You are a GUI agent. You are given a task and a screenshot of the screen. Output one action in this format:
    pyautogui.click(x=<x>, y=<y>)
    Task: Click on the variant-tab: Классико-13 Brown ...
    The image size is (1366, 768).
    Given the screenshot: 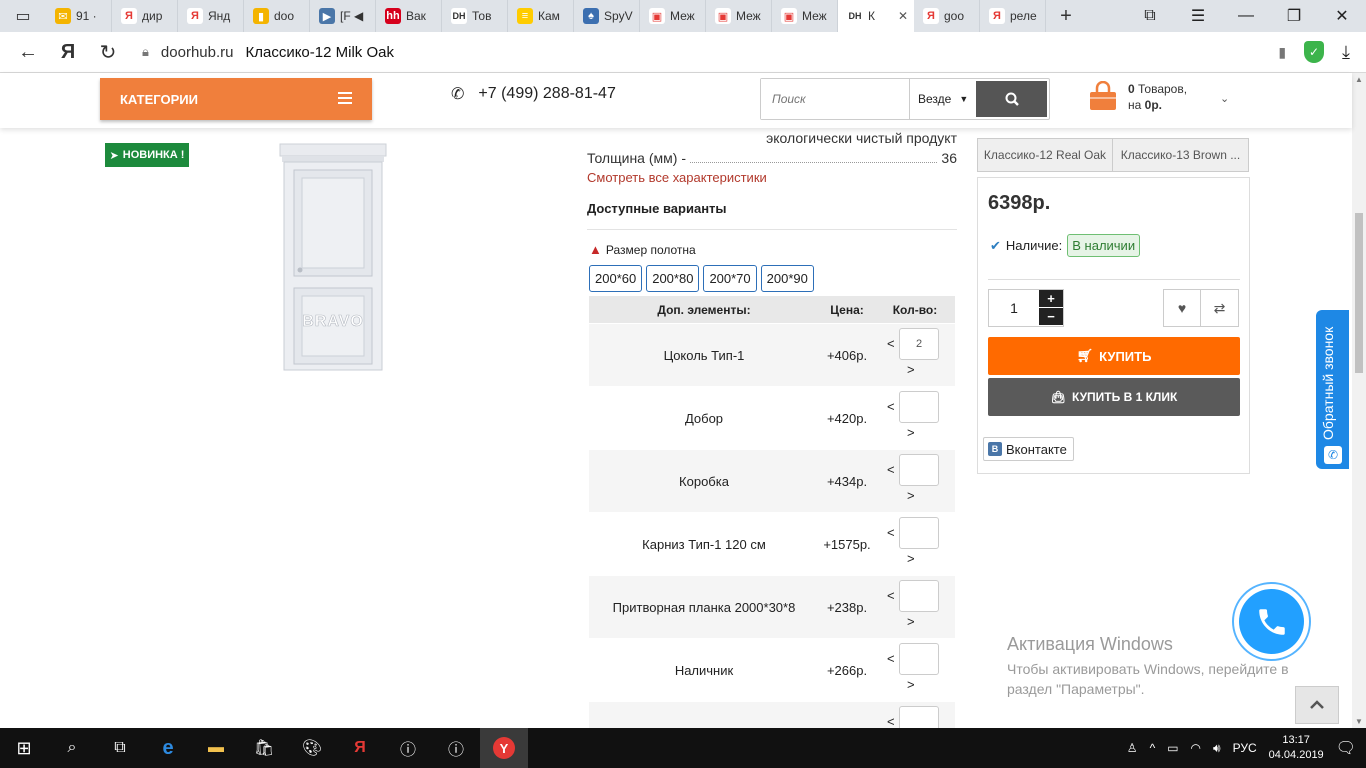 What is the action you would take?
    pyautogui.click(x=1181, y=155)
    